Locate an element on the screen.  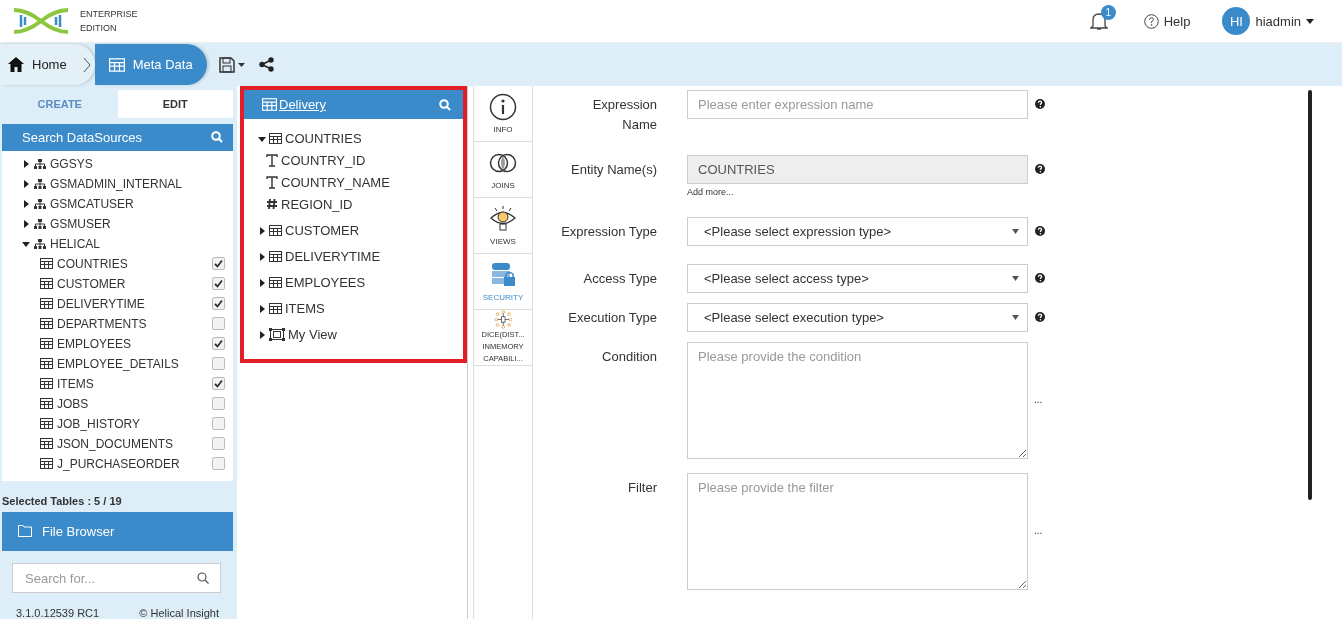
text-type-icon is located at coordinates (272, 182).